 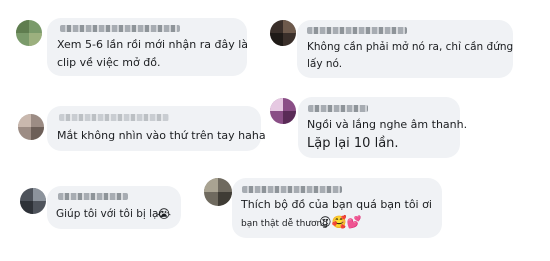 I want to click on comment-text: Xem 5-6 lần rồi mới nhận ra đây là, so click(x=152, y=44).